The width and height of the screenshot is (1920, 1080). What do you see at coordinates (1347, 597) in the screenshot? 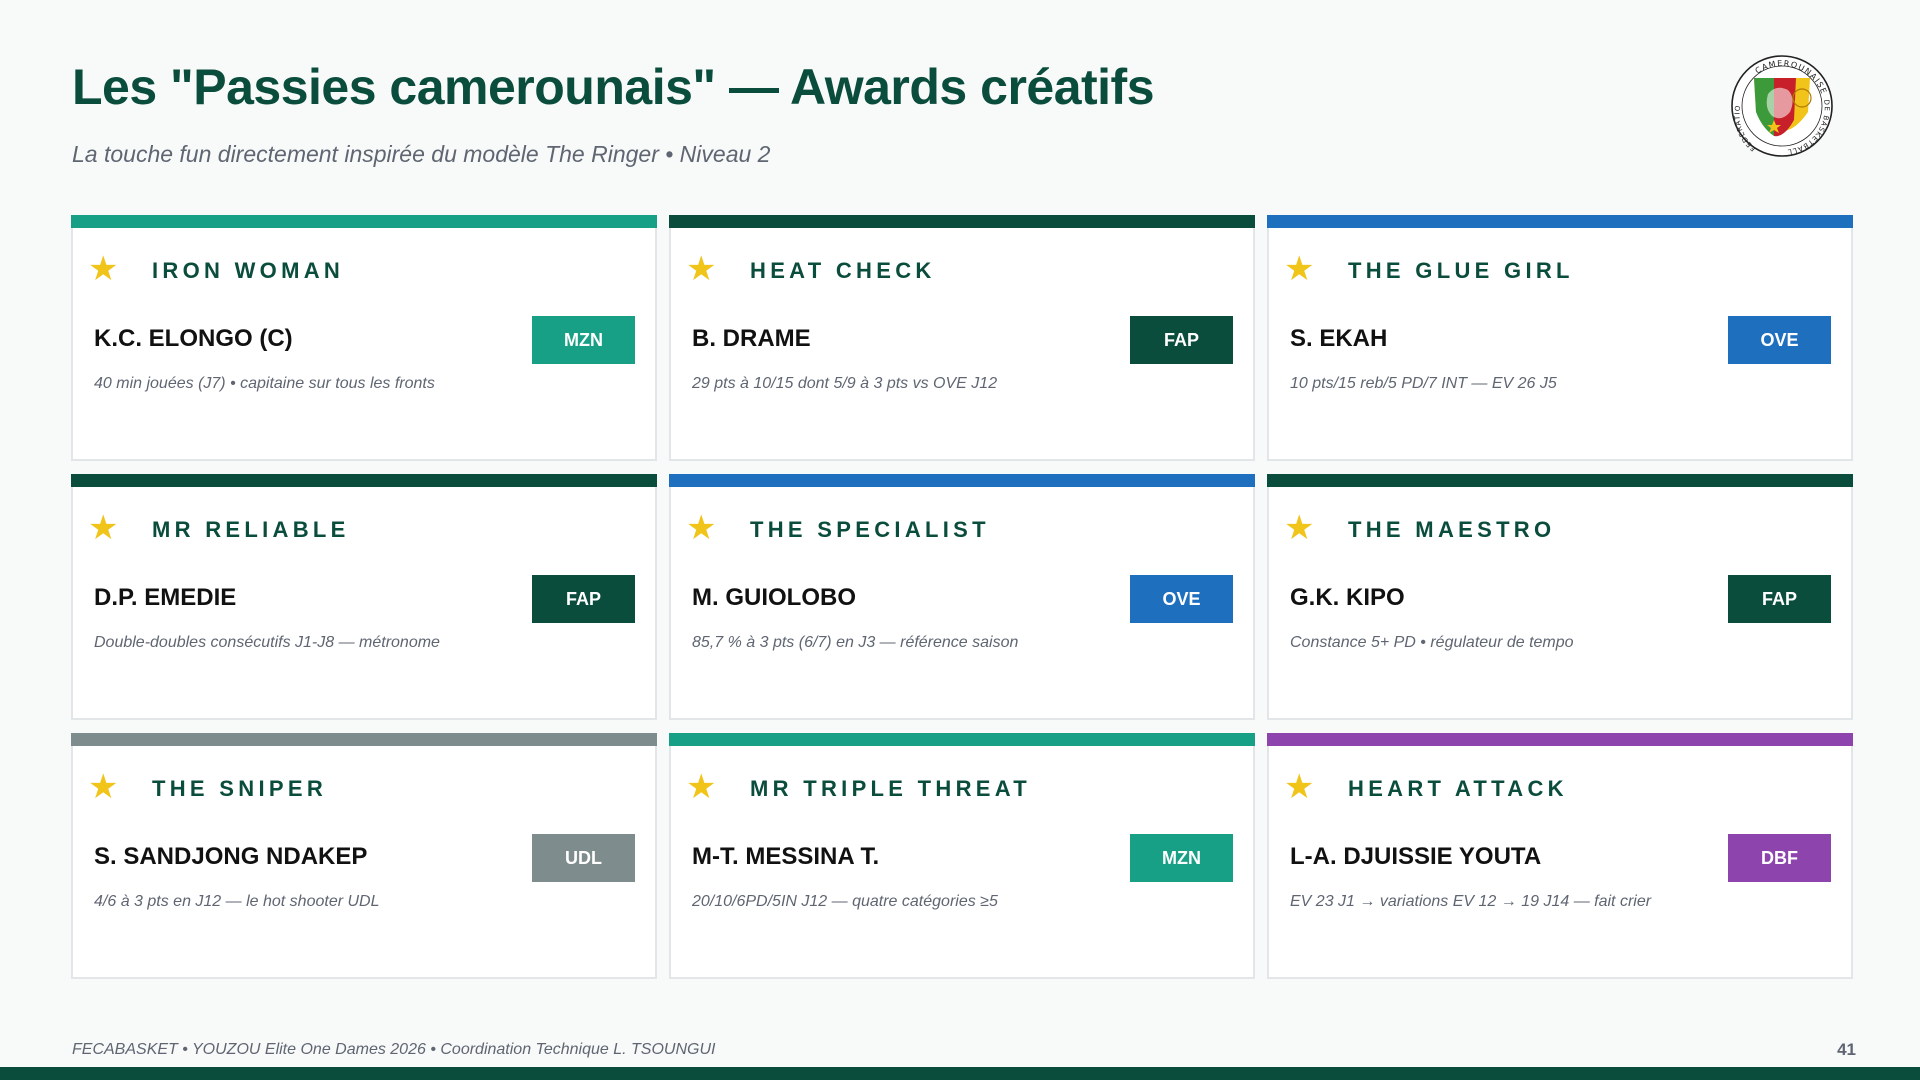
I see `player-name: G.K. KIPO` at bounding box center [1347, 597].